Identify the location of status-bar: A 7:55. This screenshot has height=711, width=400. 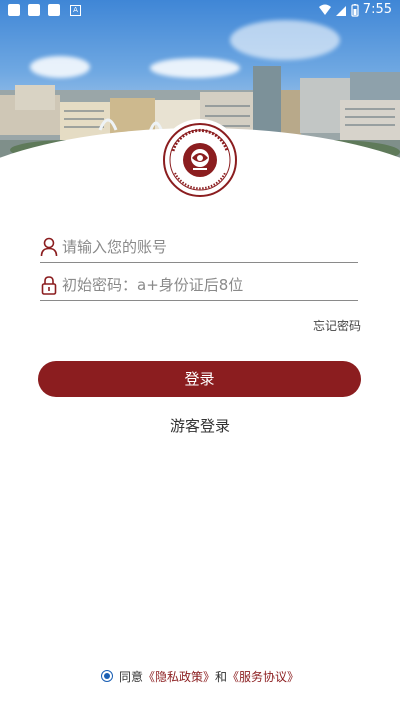
(200, 10).